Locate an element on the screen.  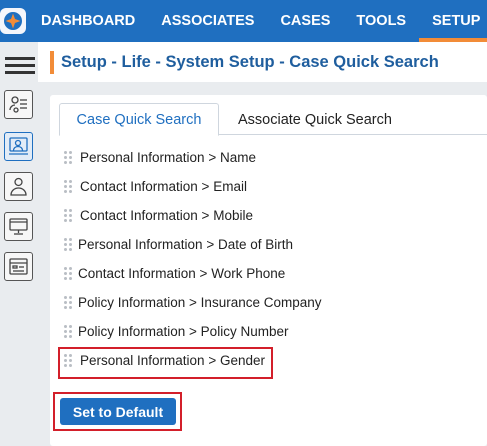
list-item: Personal Information > Name is located at coordinates (174, 157).